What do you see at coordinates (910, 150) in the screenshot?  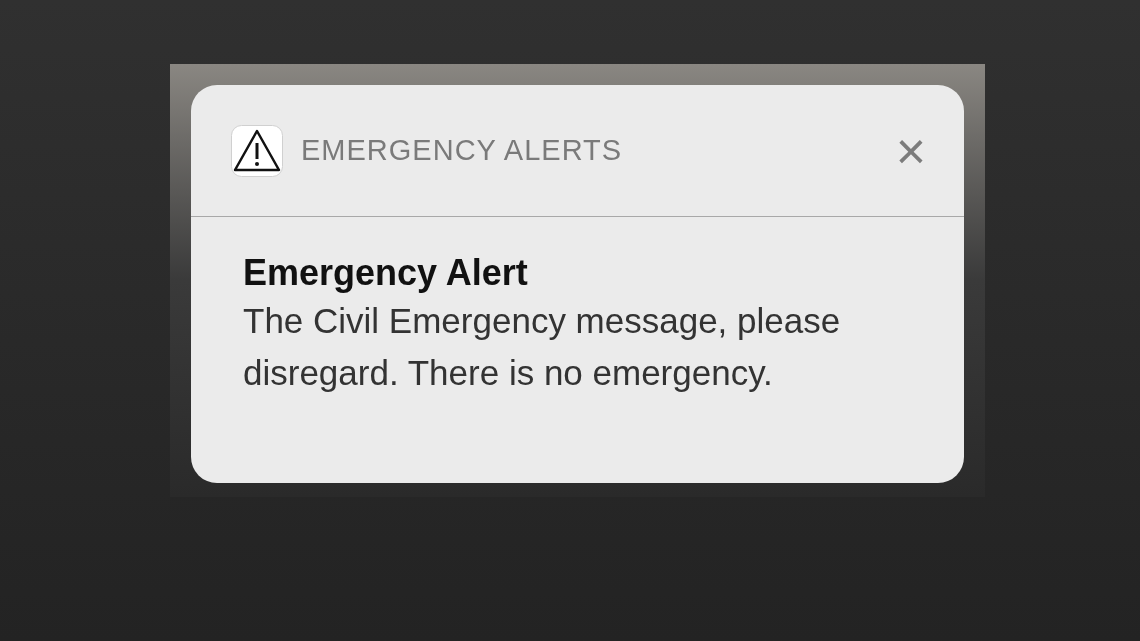 I see `close-button: ×` at bounding box center [910, 150].